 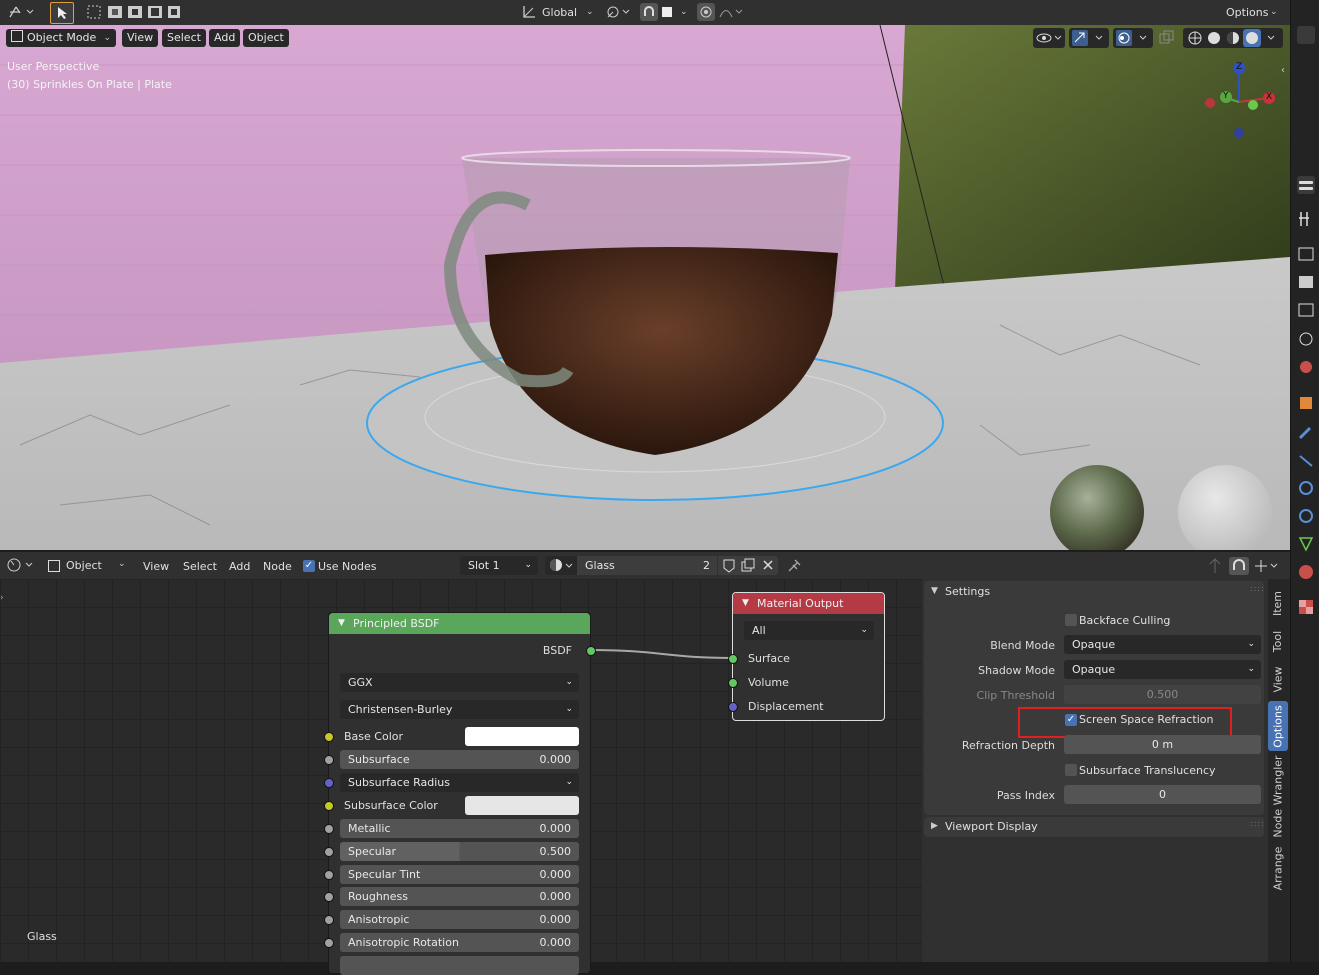 What do you see at coordinates (134, 12) in the screenshot?
I see `selection-mode-icons` at bounding box center [134, 12].